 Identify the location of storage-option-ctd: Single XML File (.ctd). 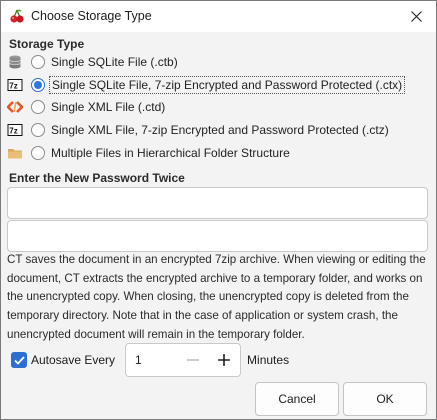
(87, 107).